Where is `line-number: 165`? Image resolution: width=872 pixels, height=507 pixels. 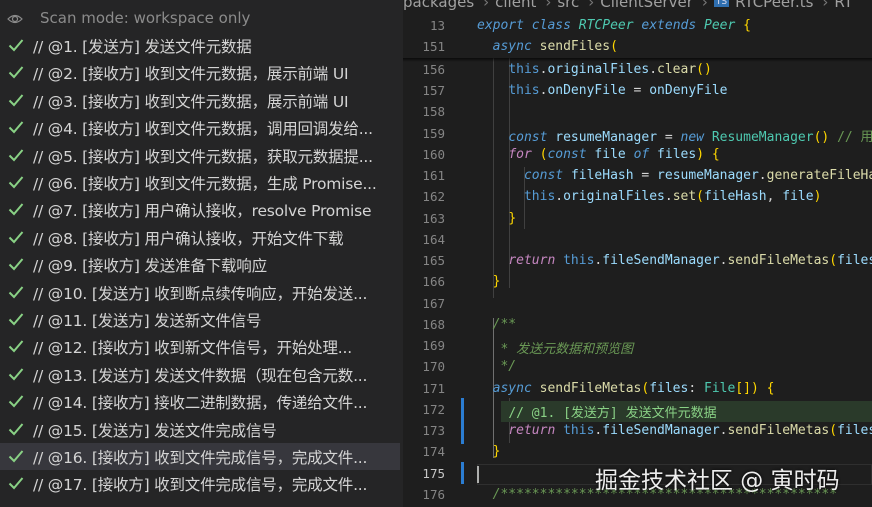
line-number: 165 is located at coordinates (433, 260).